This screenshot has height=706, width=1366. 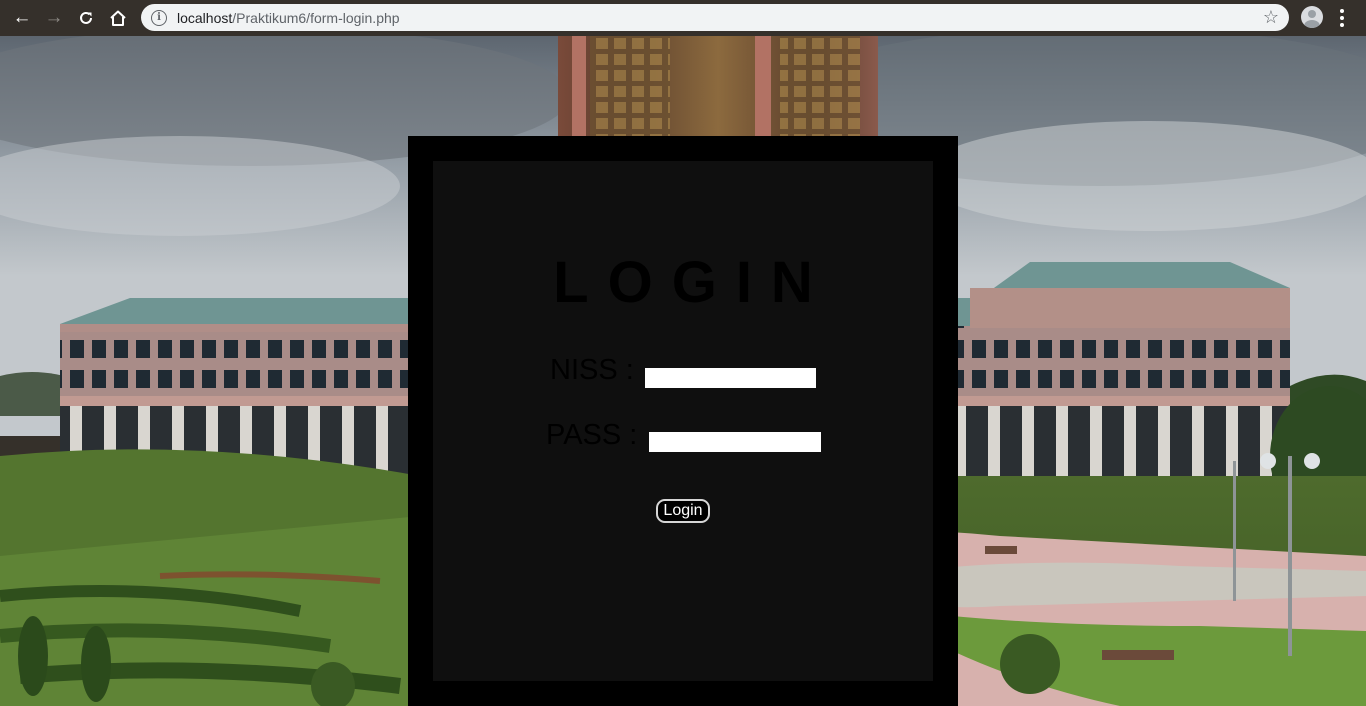 I want to click on niss-input, so click(x=730, y=378).